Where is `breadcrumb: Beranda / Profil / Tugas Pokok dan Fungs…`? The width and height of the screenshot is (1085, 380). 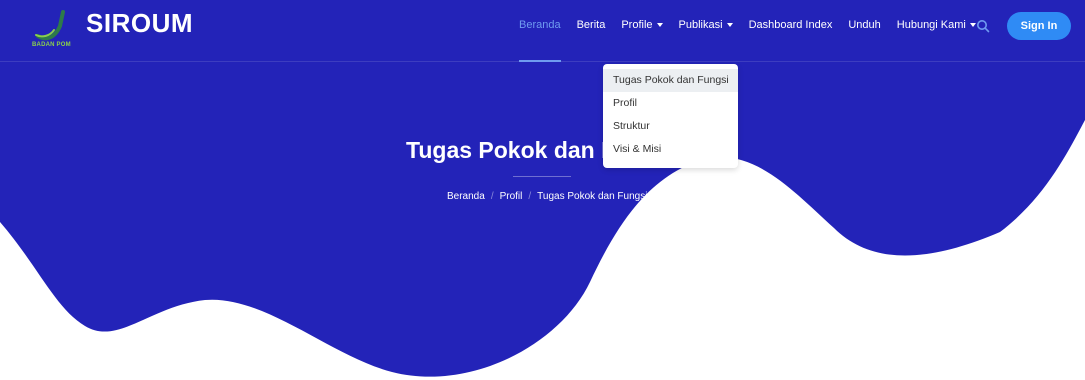
breadcrumb: Beranda / Profil / Tugas Pokok dan Fungs… is located at coordinates (547, 196).